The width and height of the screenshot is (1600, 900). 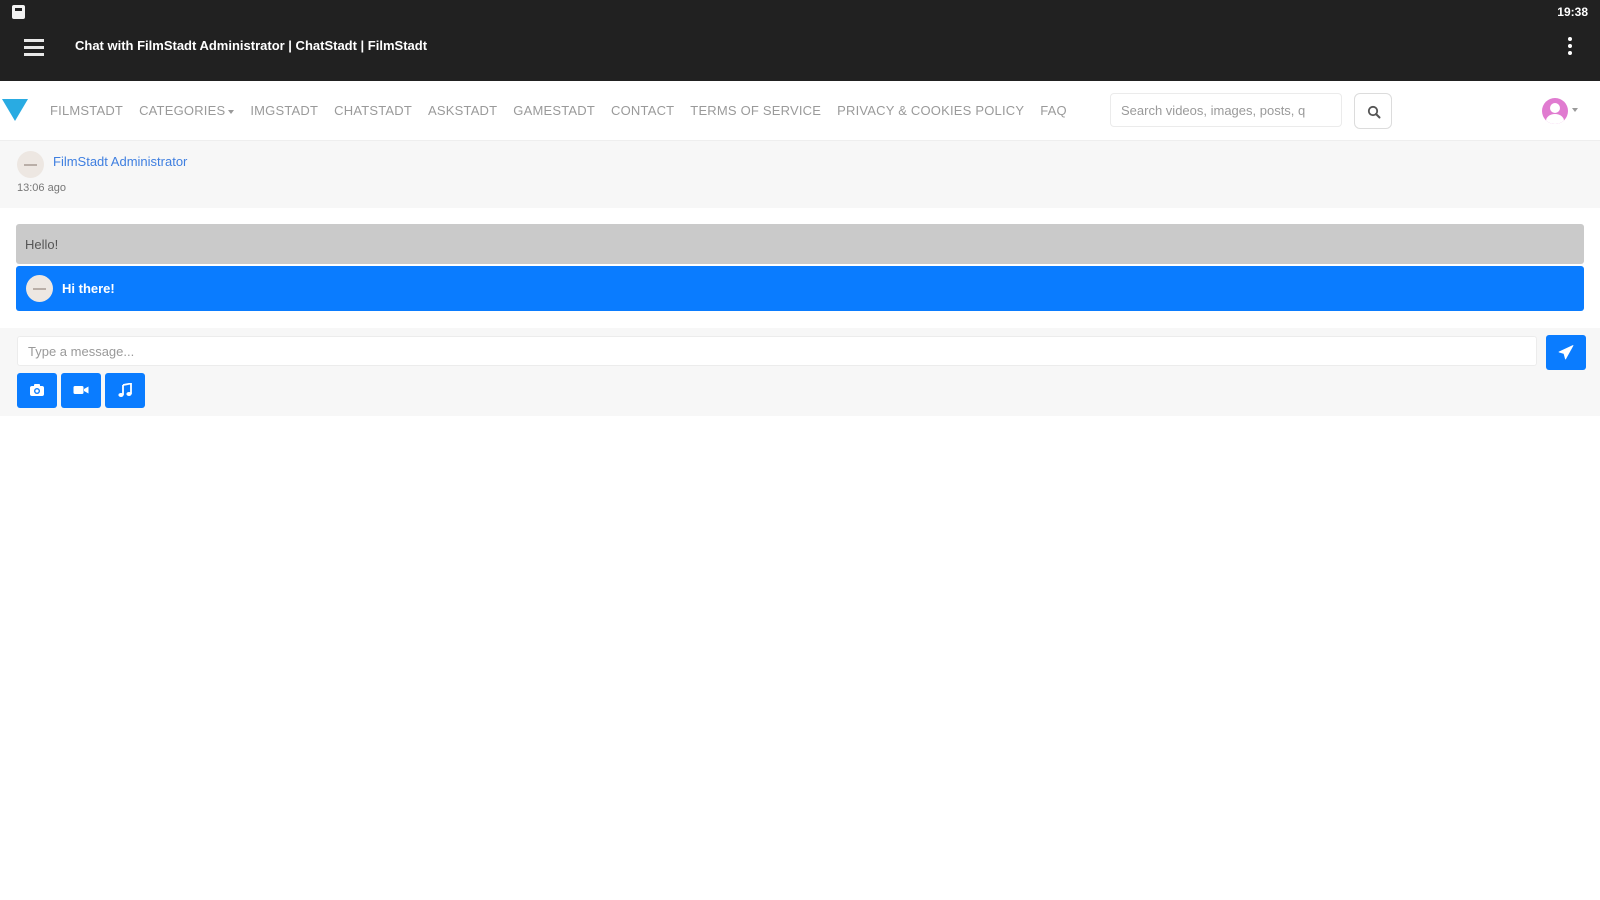 I want to click on user-menu, so click(x=1562, y=112).